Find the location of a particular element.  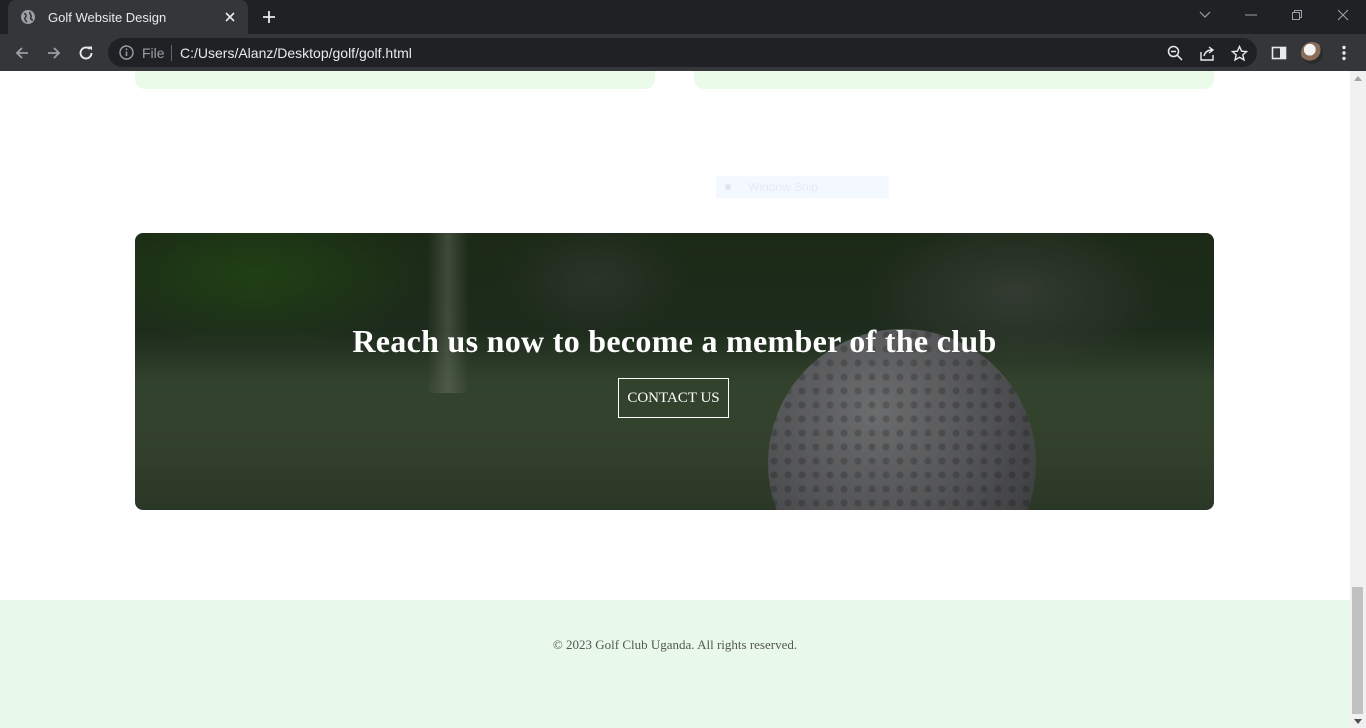

scrollbar-thumb is located at coordinates (1357, 650).